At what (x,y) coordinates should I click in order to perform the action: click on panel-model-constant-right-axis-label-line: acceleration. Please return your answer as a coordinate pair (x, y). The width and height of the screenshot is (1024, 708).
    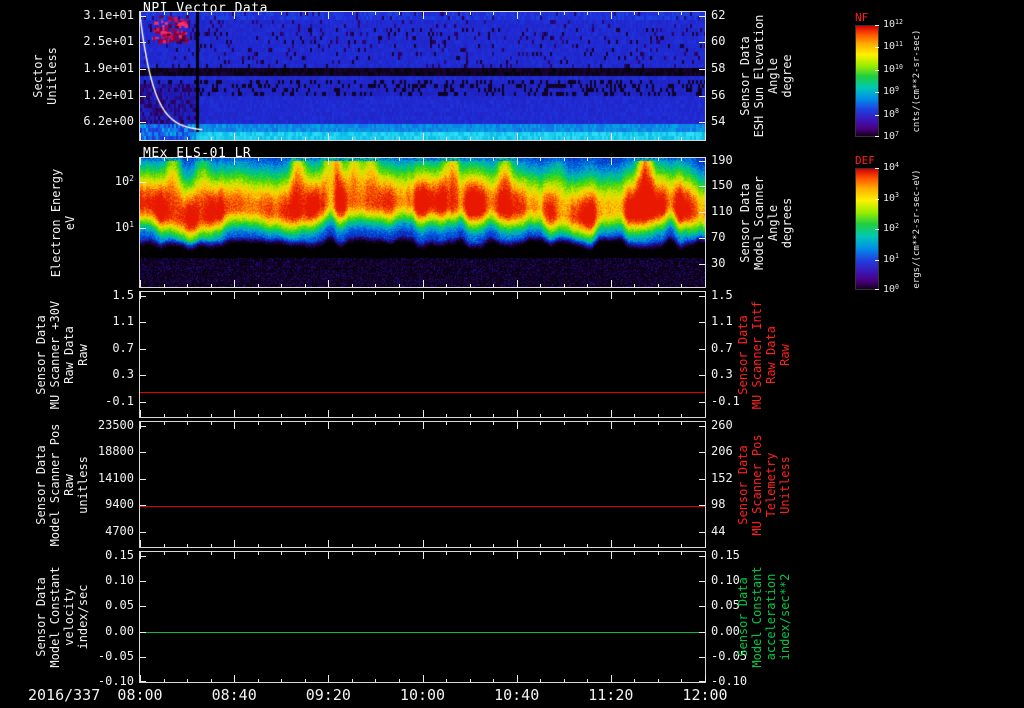
    Looking at the image, I should click on (771, 617).